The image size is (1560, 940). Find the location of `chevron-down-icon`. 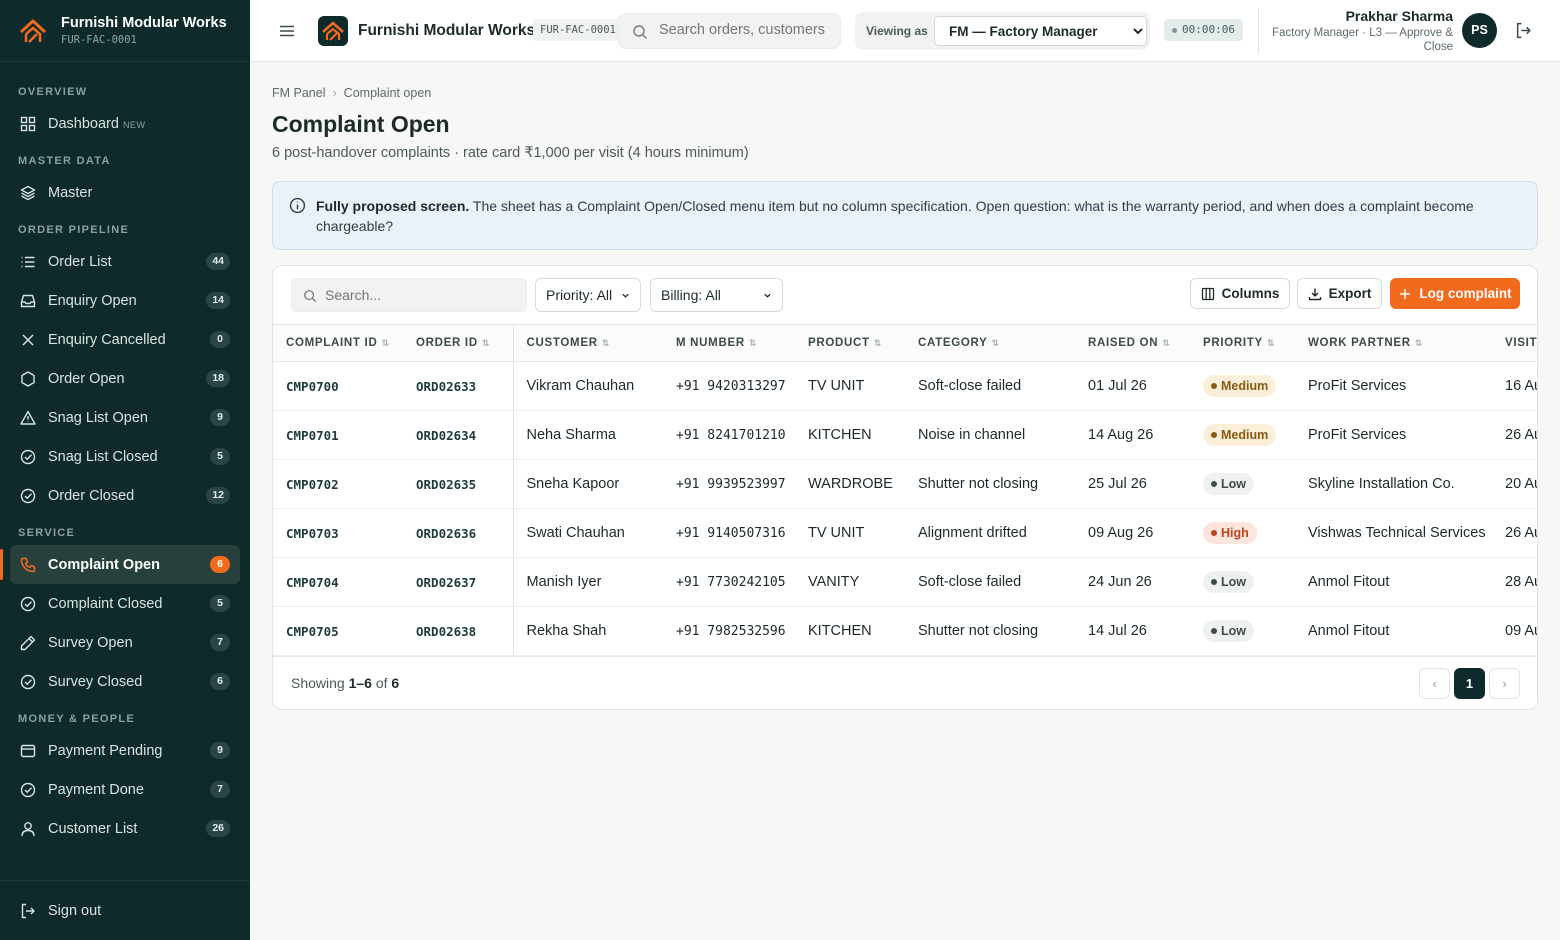

chevron-down-icon is located at coordinates (767, 295).